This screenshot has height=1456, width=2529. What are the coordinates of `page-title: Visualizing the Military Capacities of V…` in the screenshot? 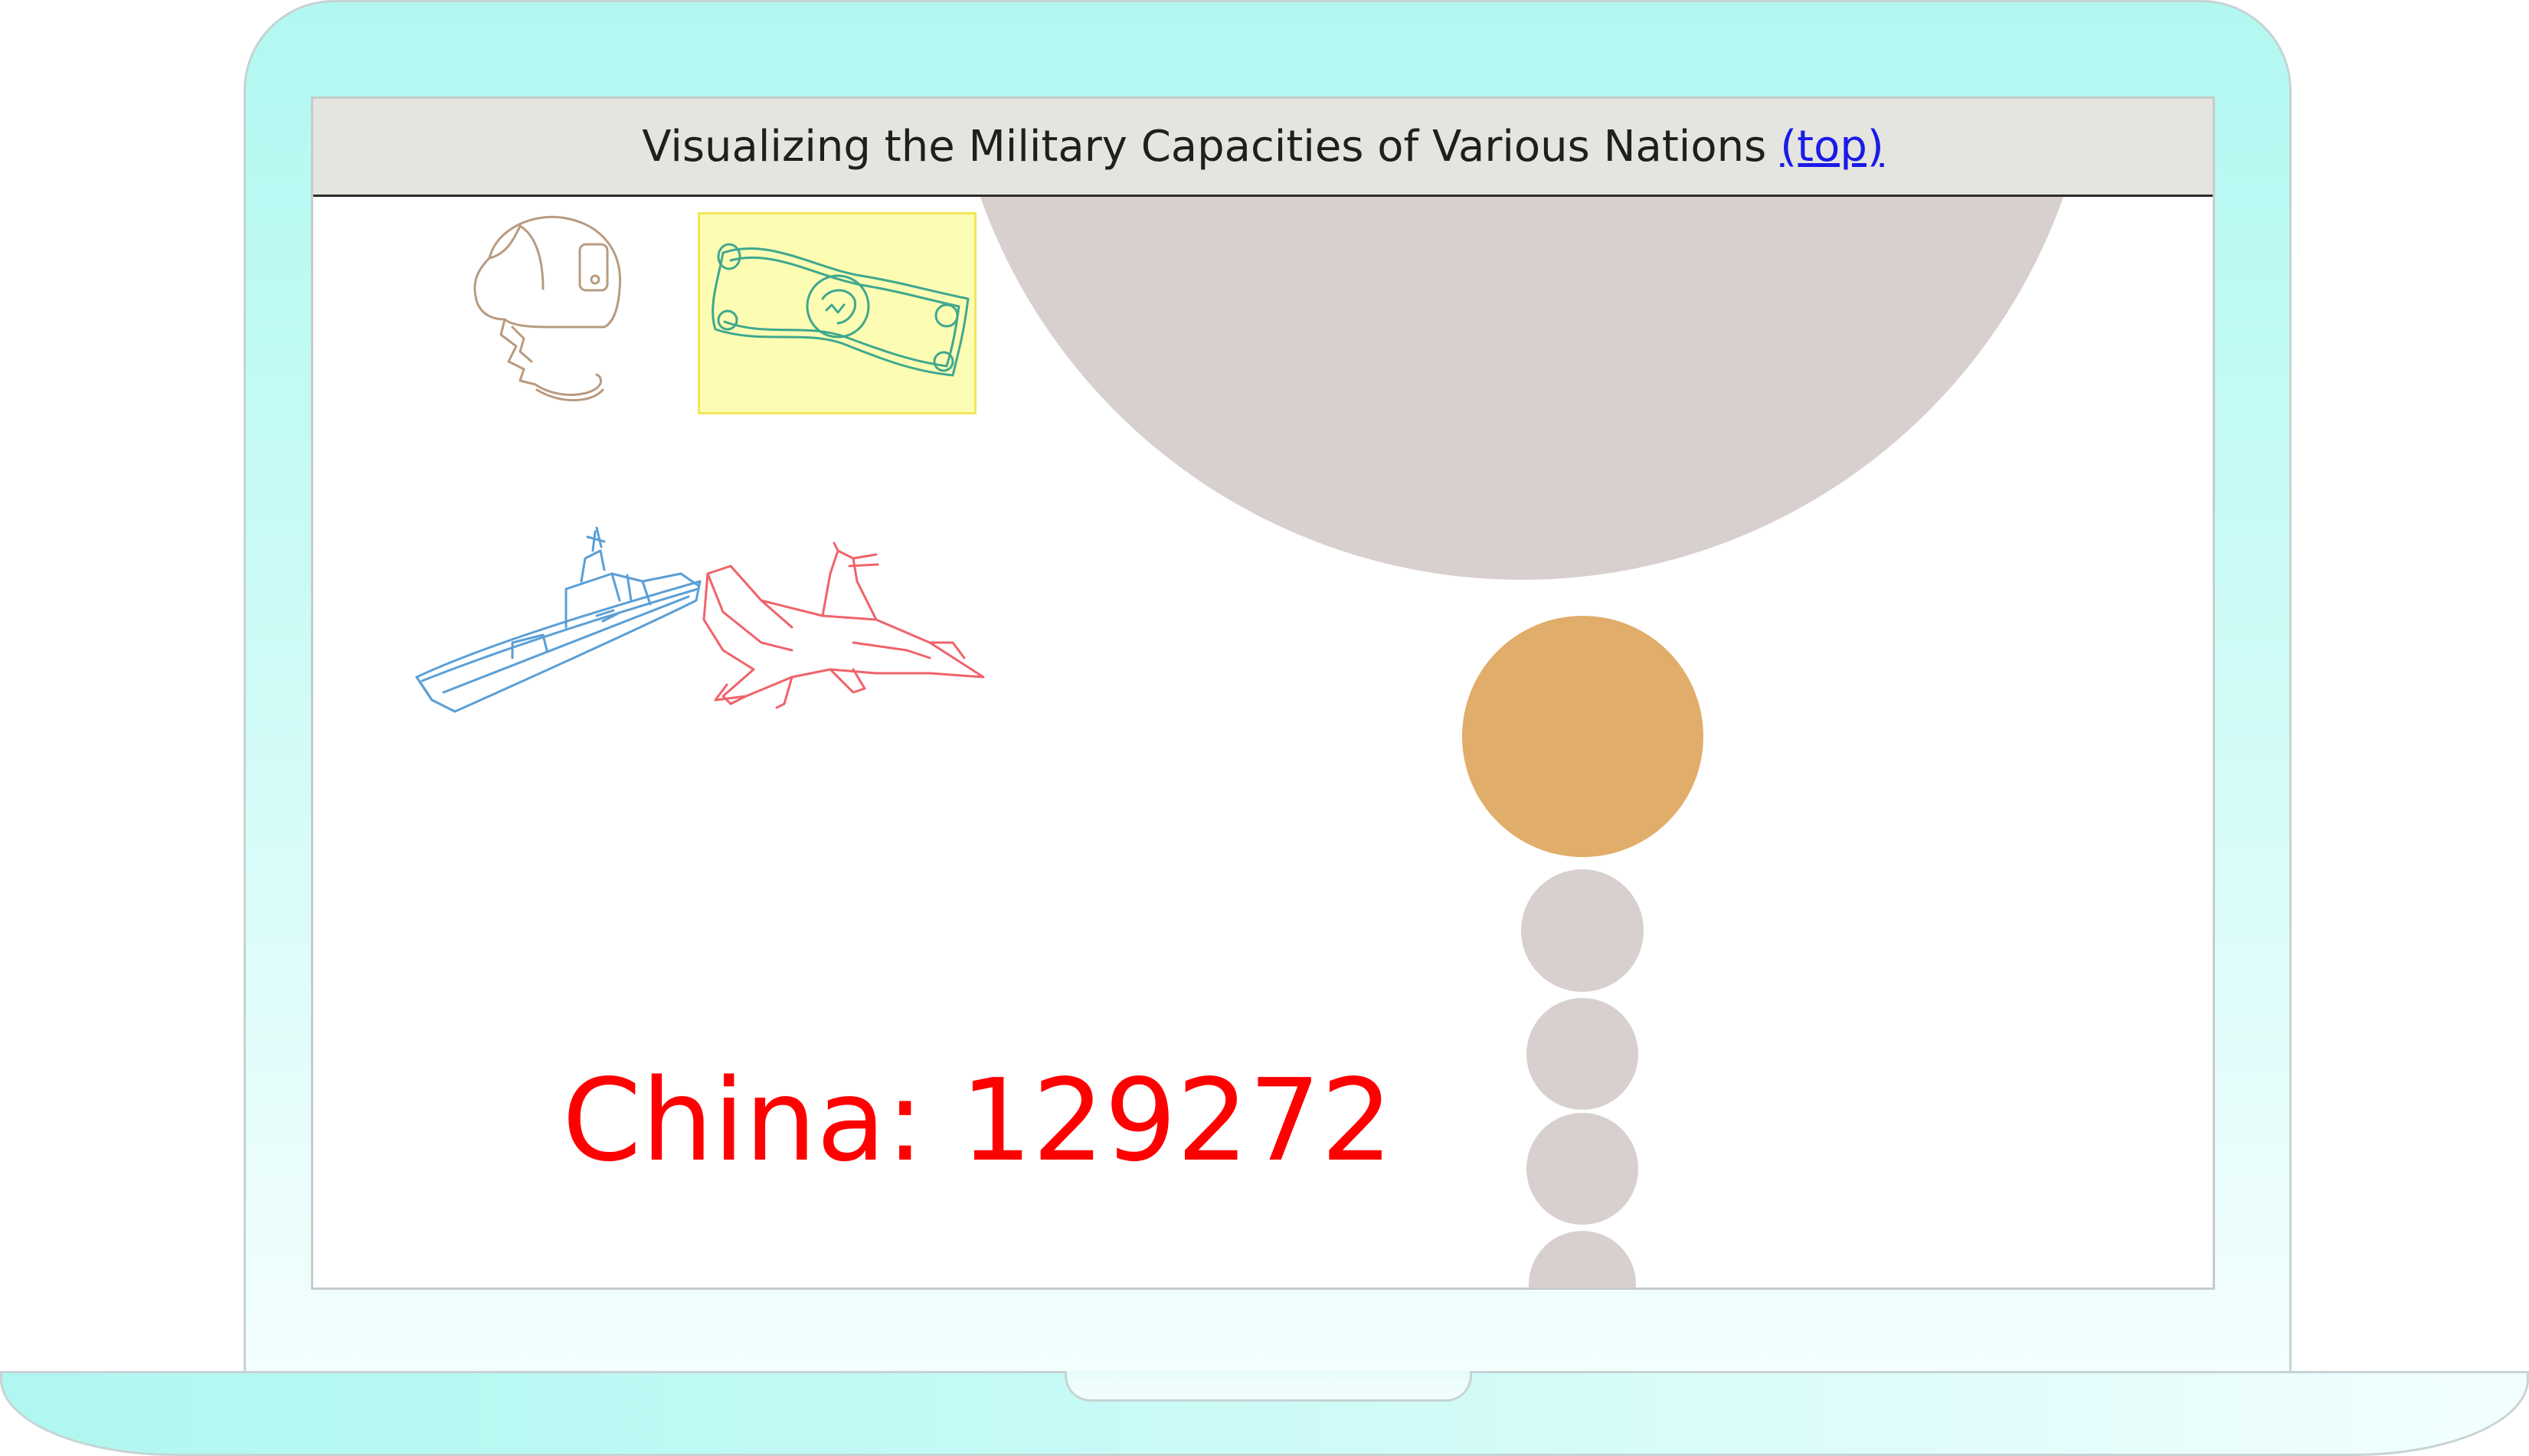 It's located at (1204, 147).